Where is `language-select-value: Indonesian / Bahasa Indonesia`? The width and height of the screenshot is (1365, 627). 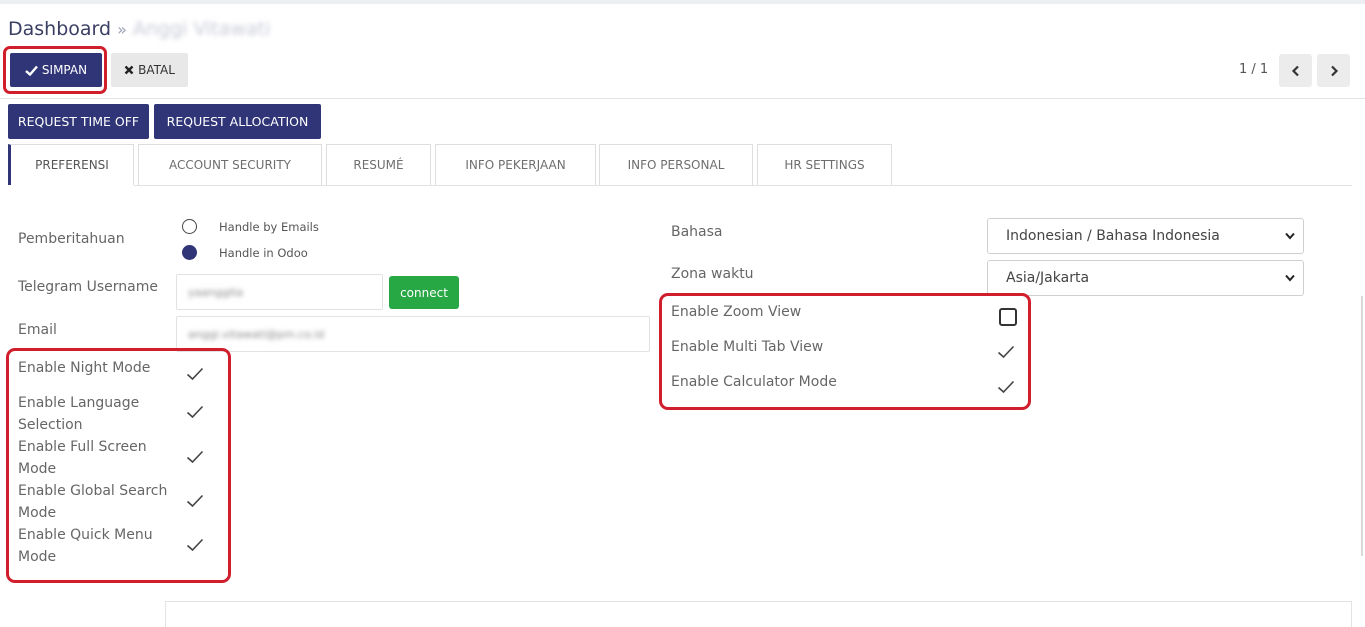 language-select-value: Indonesian / Bahasa Indonesia is located at coordinates (1113, 236).